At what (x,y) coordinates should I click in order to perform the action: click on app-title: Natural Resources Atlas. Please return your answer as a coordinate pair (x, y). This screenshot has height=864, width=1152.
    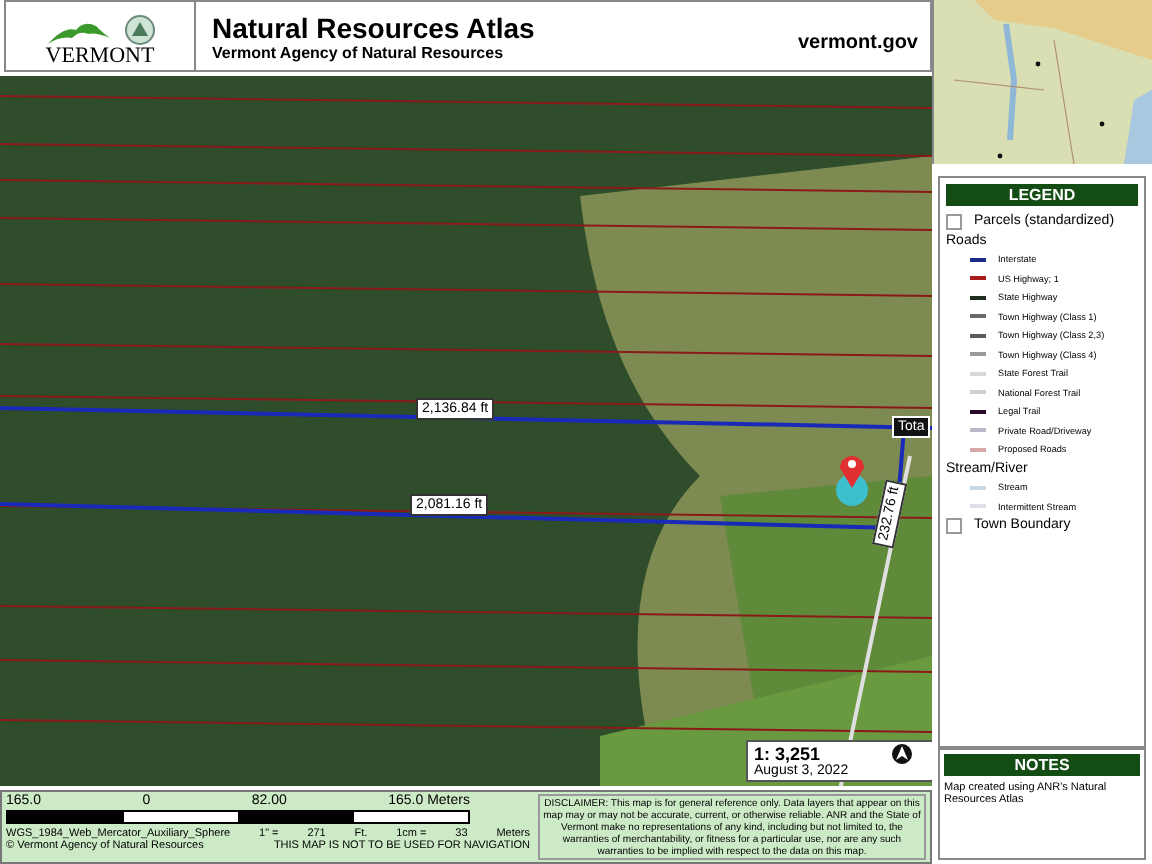
    Looking at the image, I should click on (374, 27).